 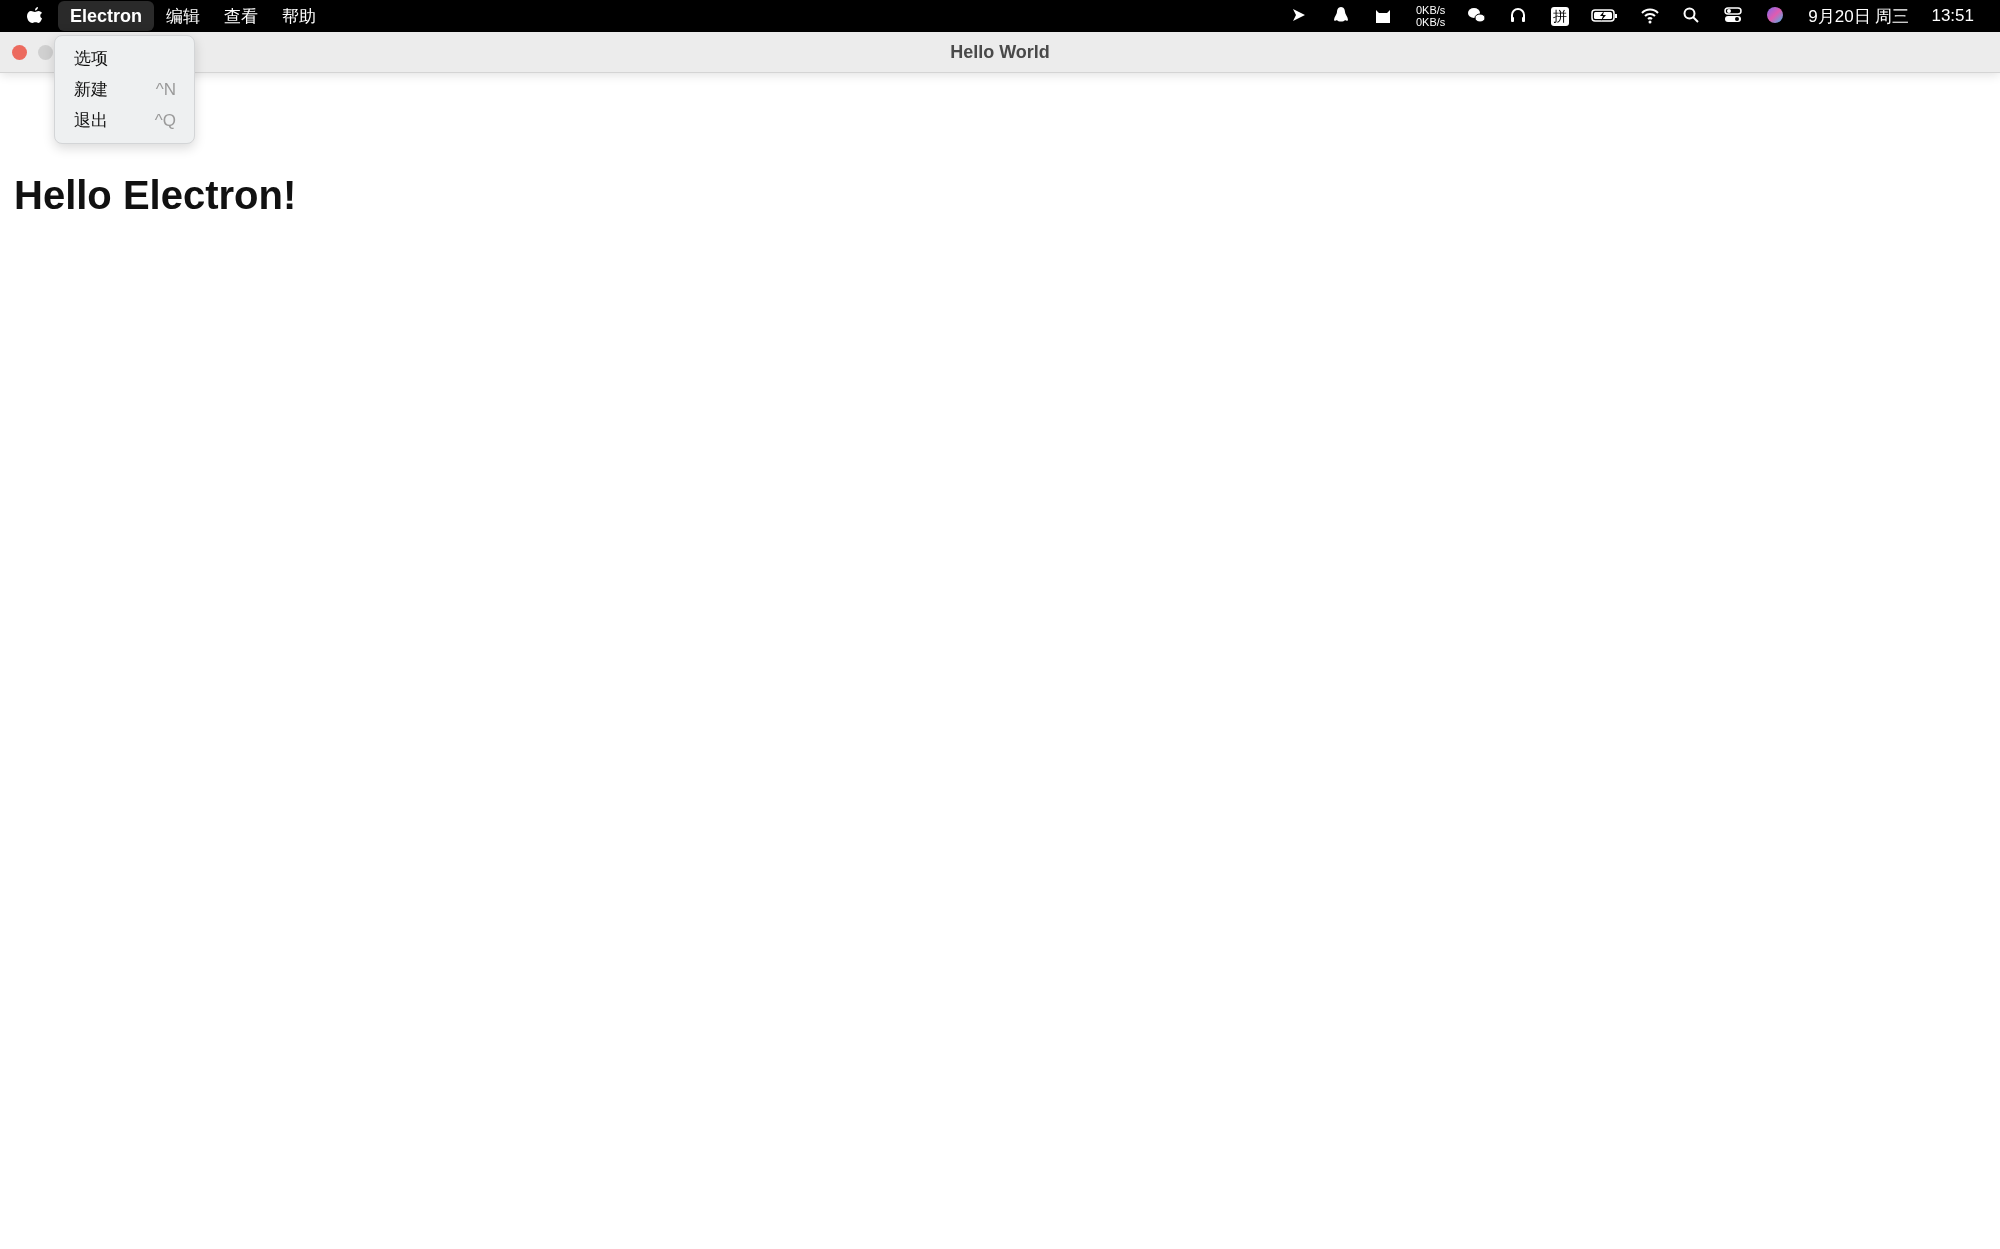 What do you see at coordinates (124, 58) in the screenshot?
I see `menu-item: 选项` at bounding box center [124, 58].